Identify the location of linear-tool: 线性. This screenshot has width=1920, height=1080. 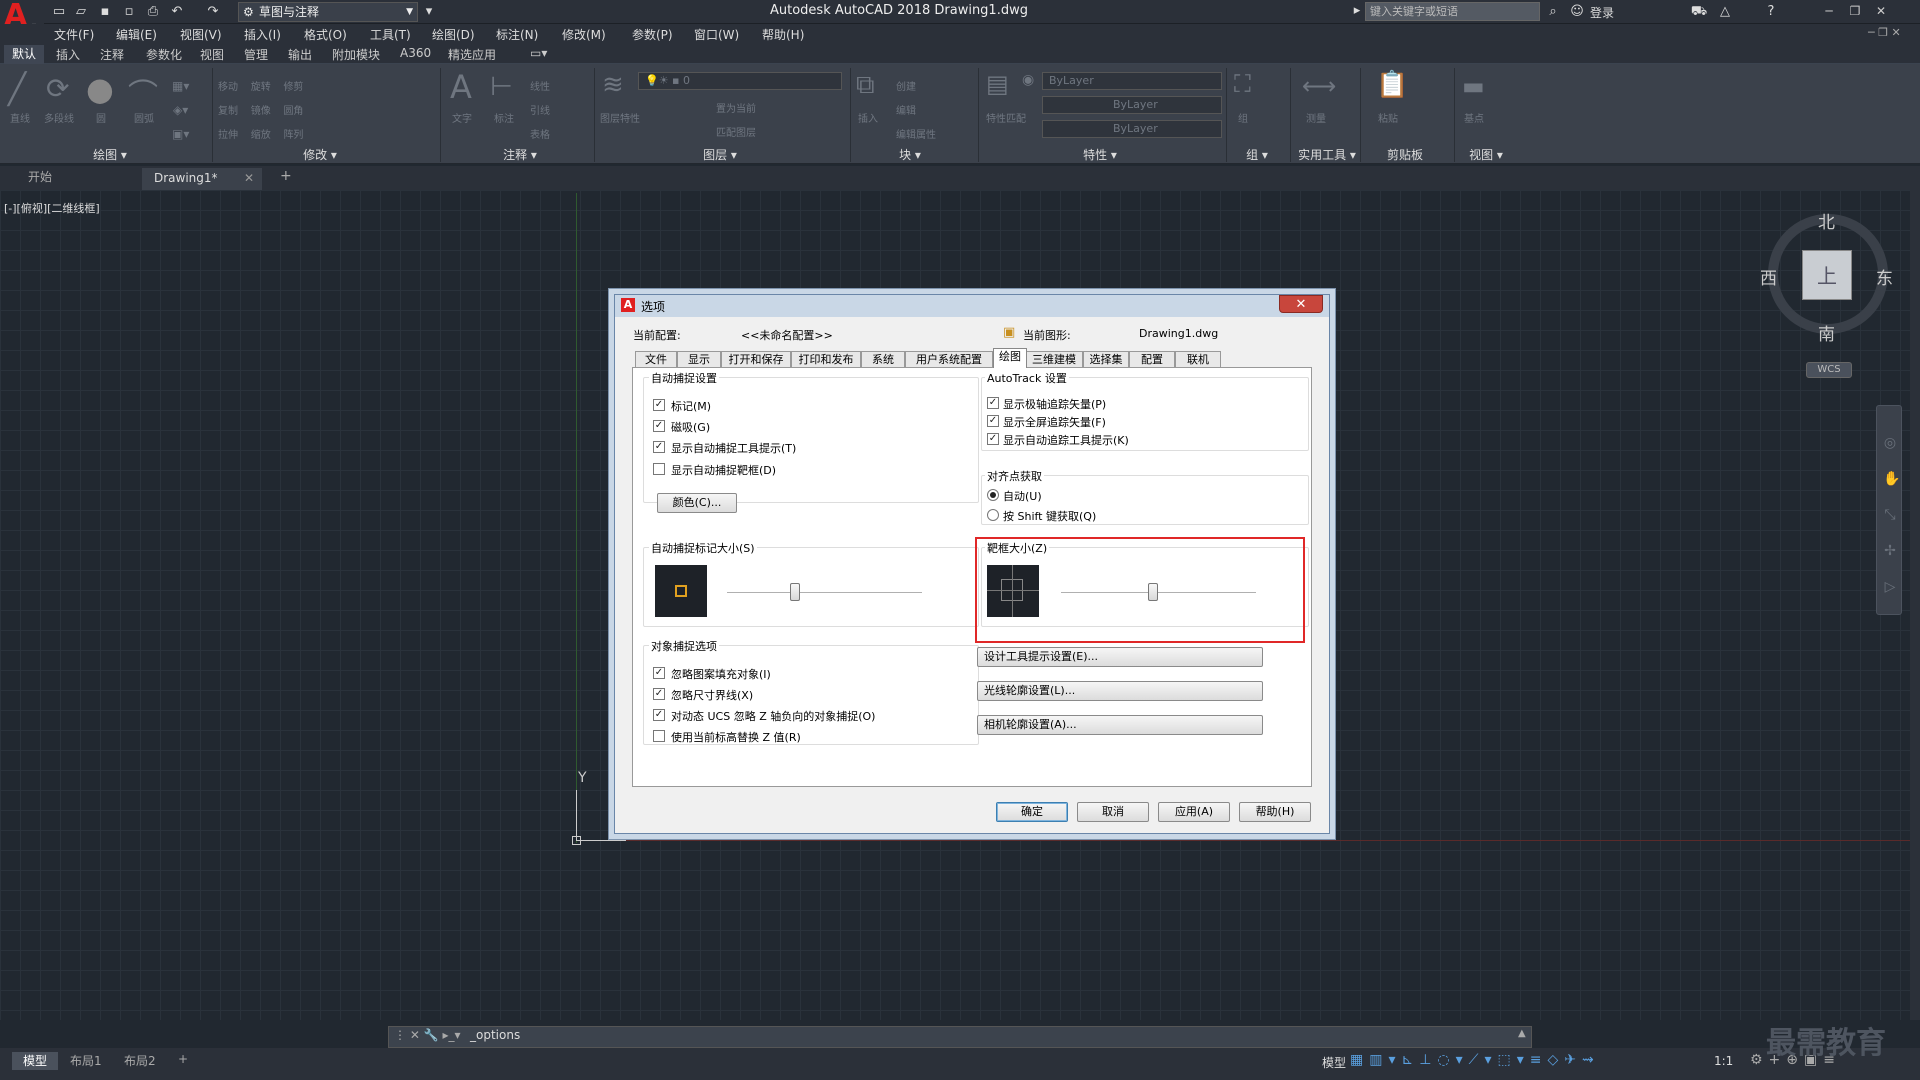
(540, 87).